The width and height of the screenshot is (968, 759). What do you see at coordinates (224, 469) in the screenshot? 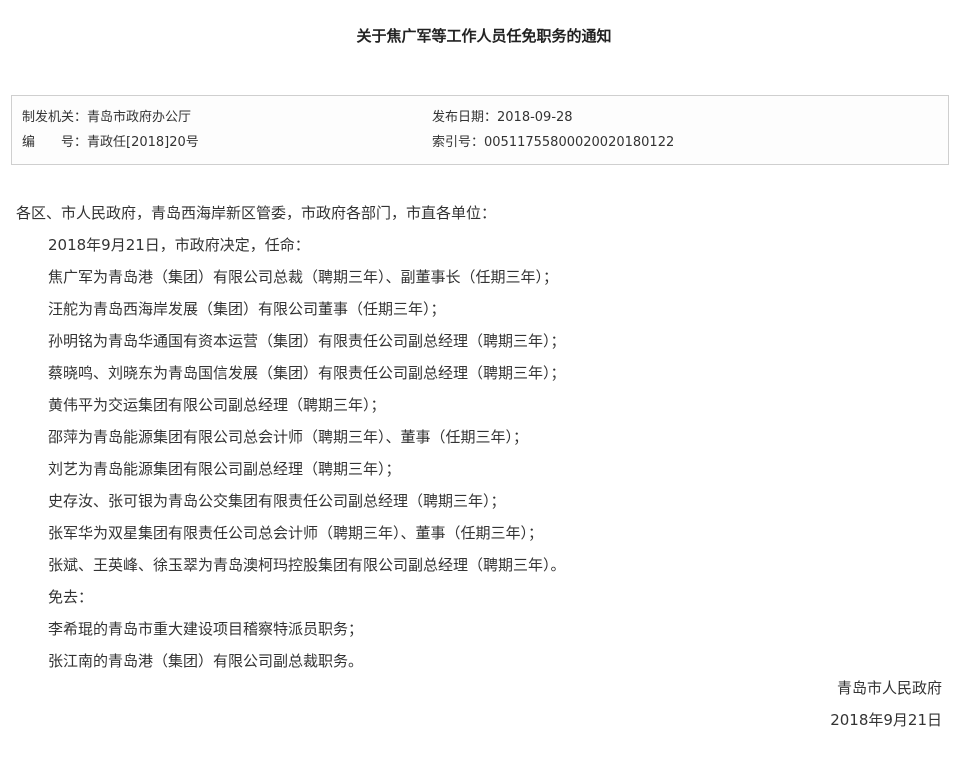
I see `body-paragraph: 刘艺为青岛能源集团有限公司副总经理（聘期三年）；` at bounding box center [224, 469].